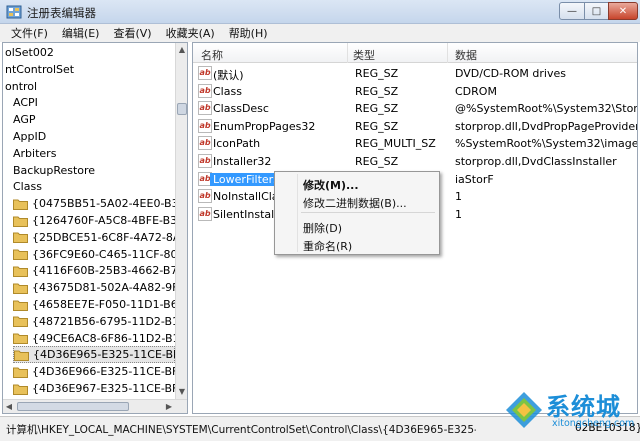 This screenshot has width=640, height=441. Describe the element at coordinates (103, 304) in the screenshot. I see `tree-node-label: {4658EE7E-F050-11D1-B6BD-0` at that location.